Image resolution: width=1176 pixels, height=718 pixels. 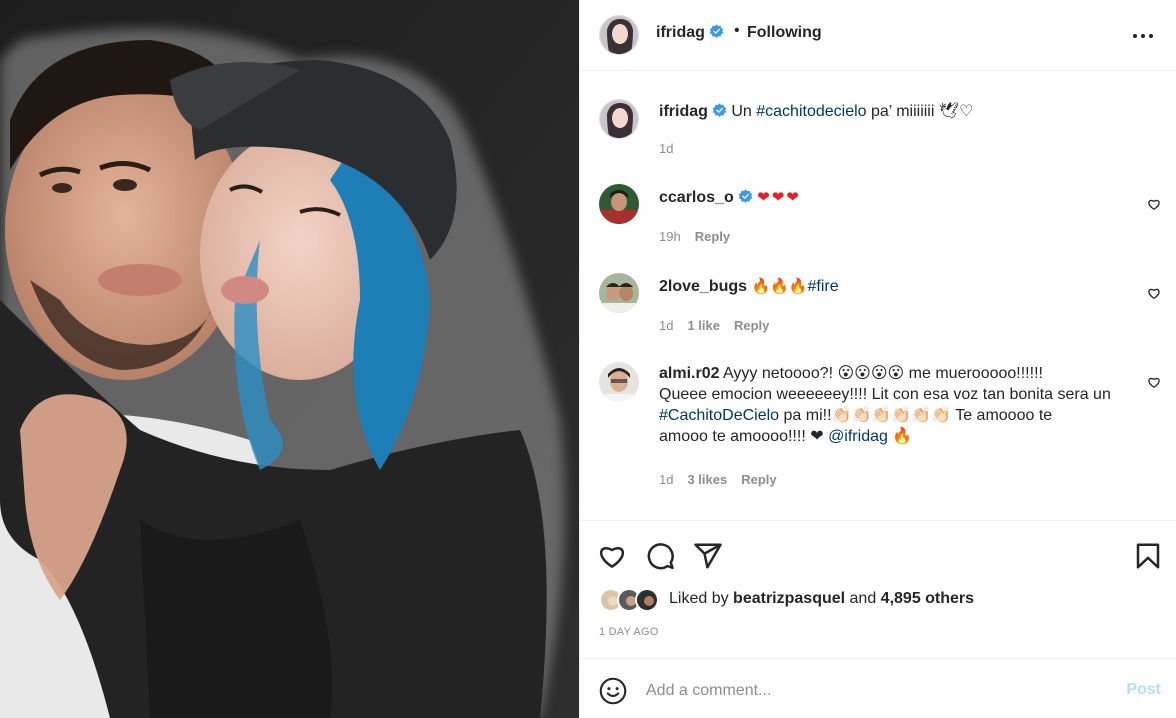 I want to click on comment-text: 2love_bugs 🔥🔥🔥 #fire, so click(x=895, y=286).